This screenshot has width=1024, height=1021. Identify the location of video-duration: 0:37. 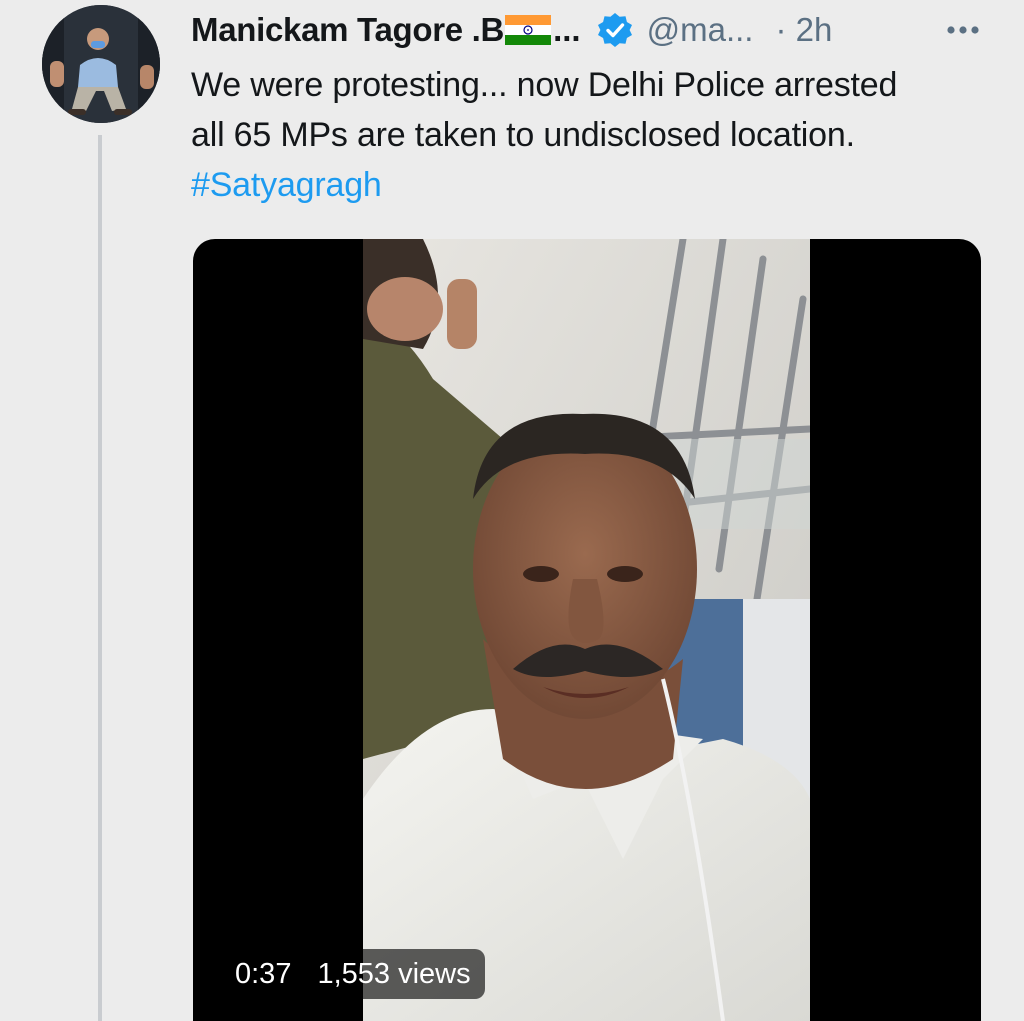
(263, 973).